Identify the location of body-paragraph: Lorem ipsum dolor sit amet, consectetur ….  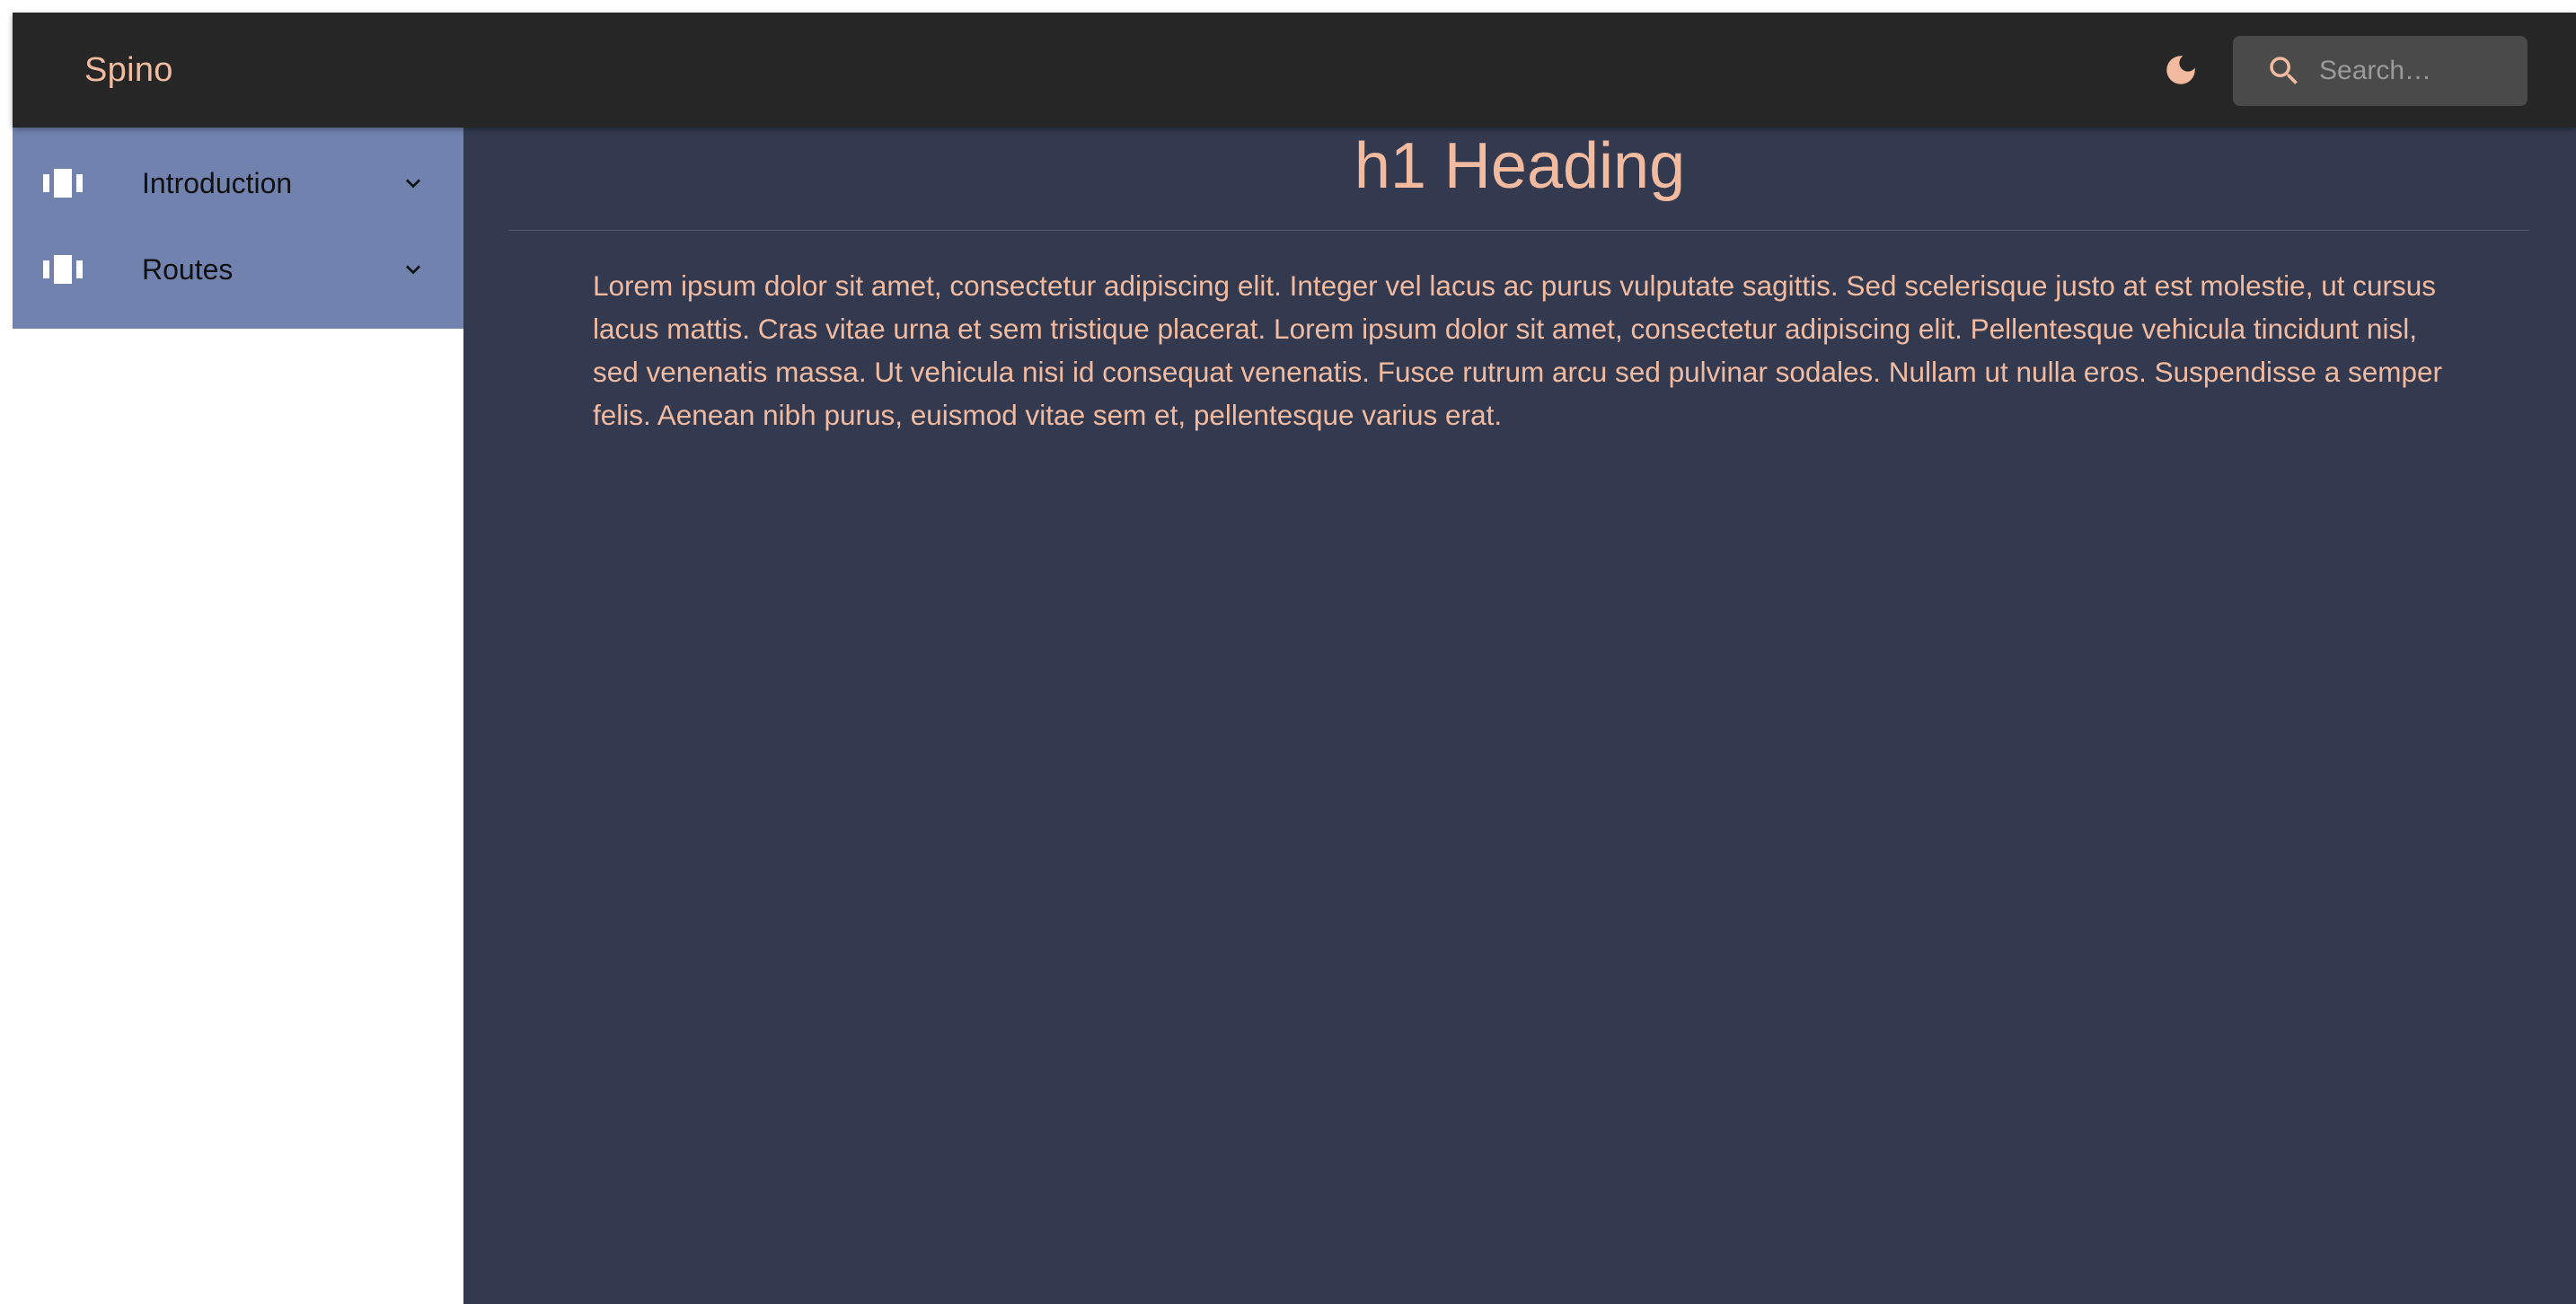
(1518, 350).